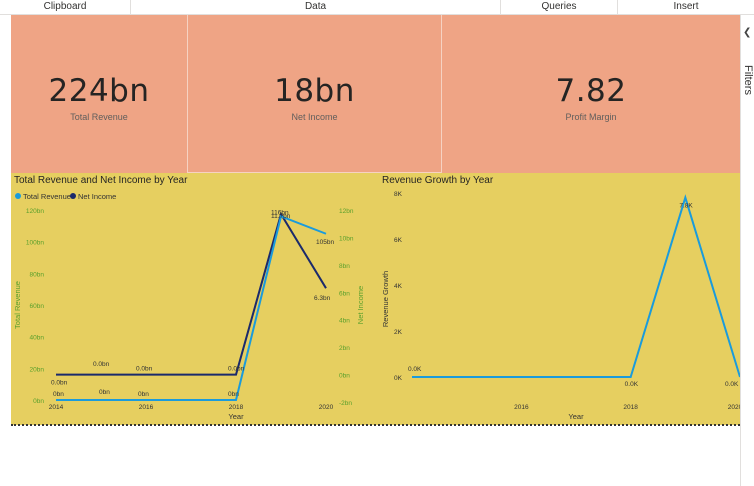  Describe the element at coordinates (591, 117) in the screenshot. I see `kpi-label: Profit Margin` at that location.